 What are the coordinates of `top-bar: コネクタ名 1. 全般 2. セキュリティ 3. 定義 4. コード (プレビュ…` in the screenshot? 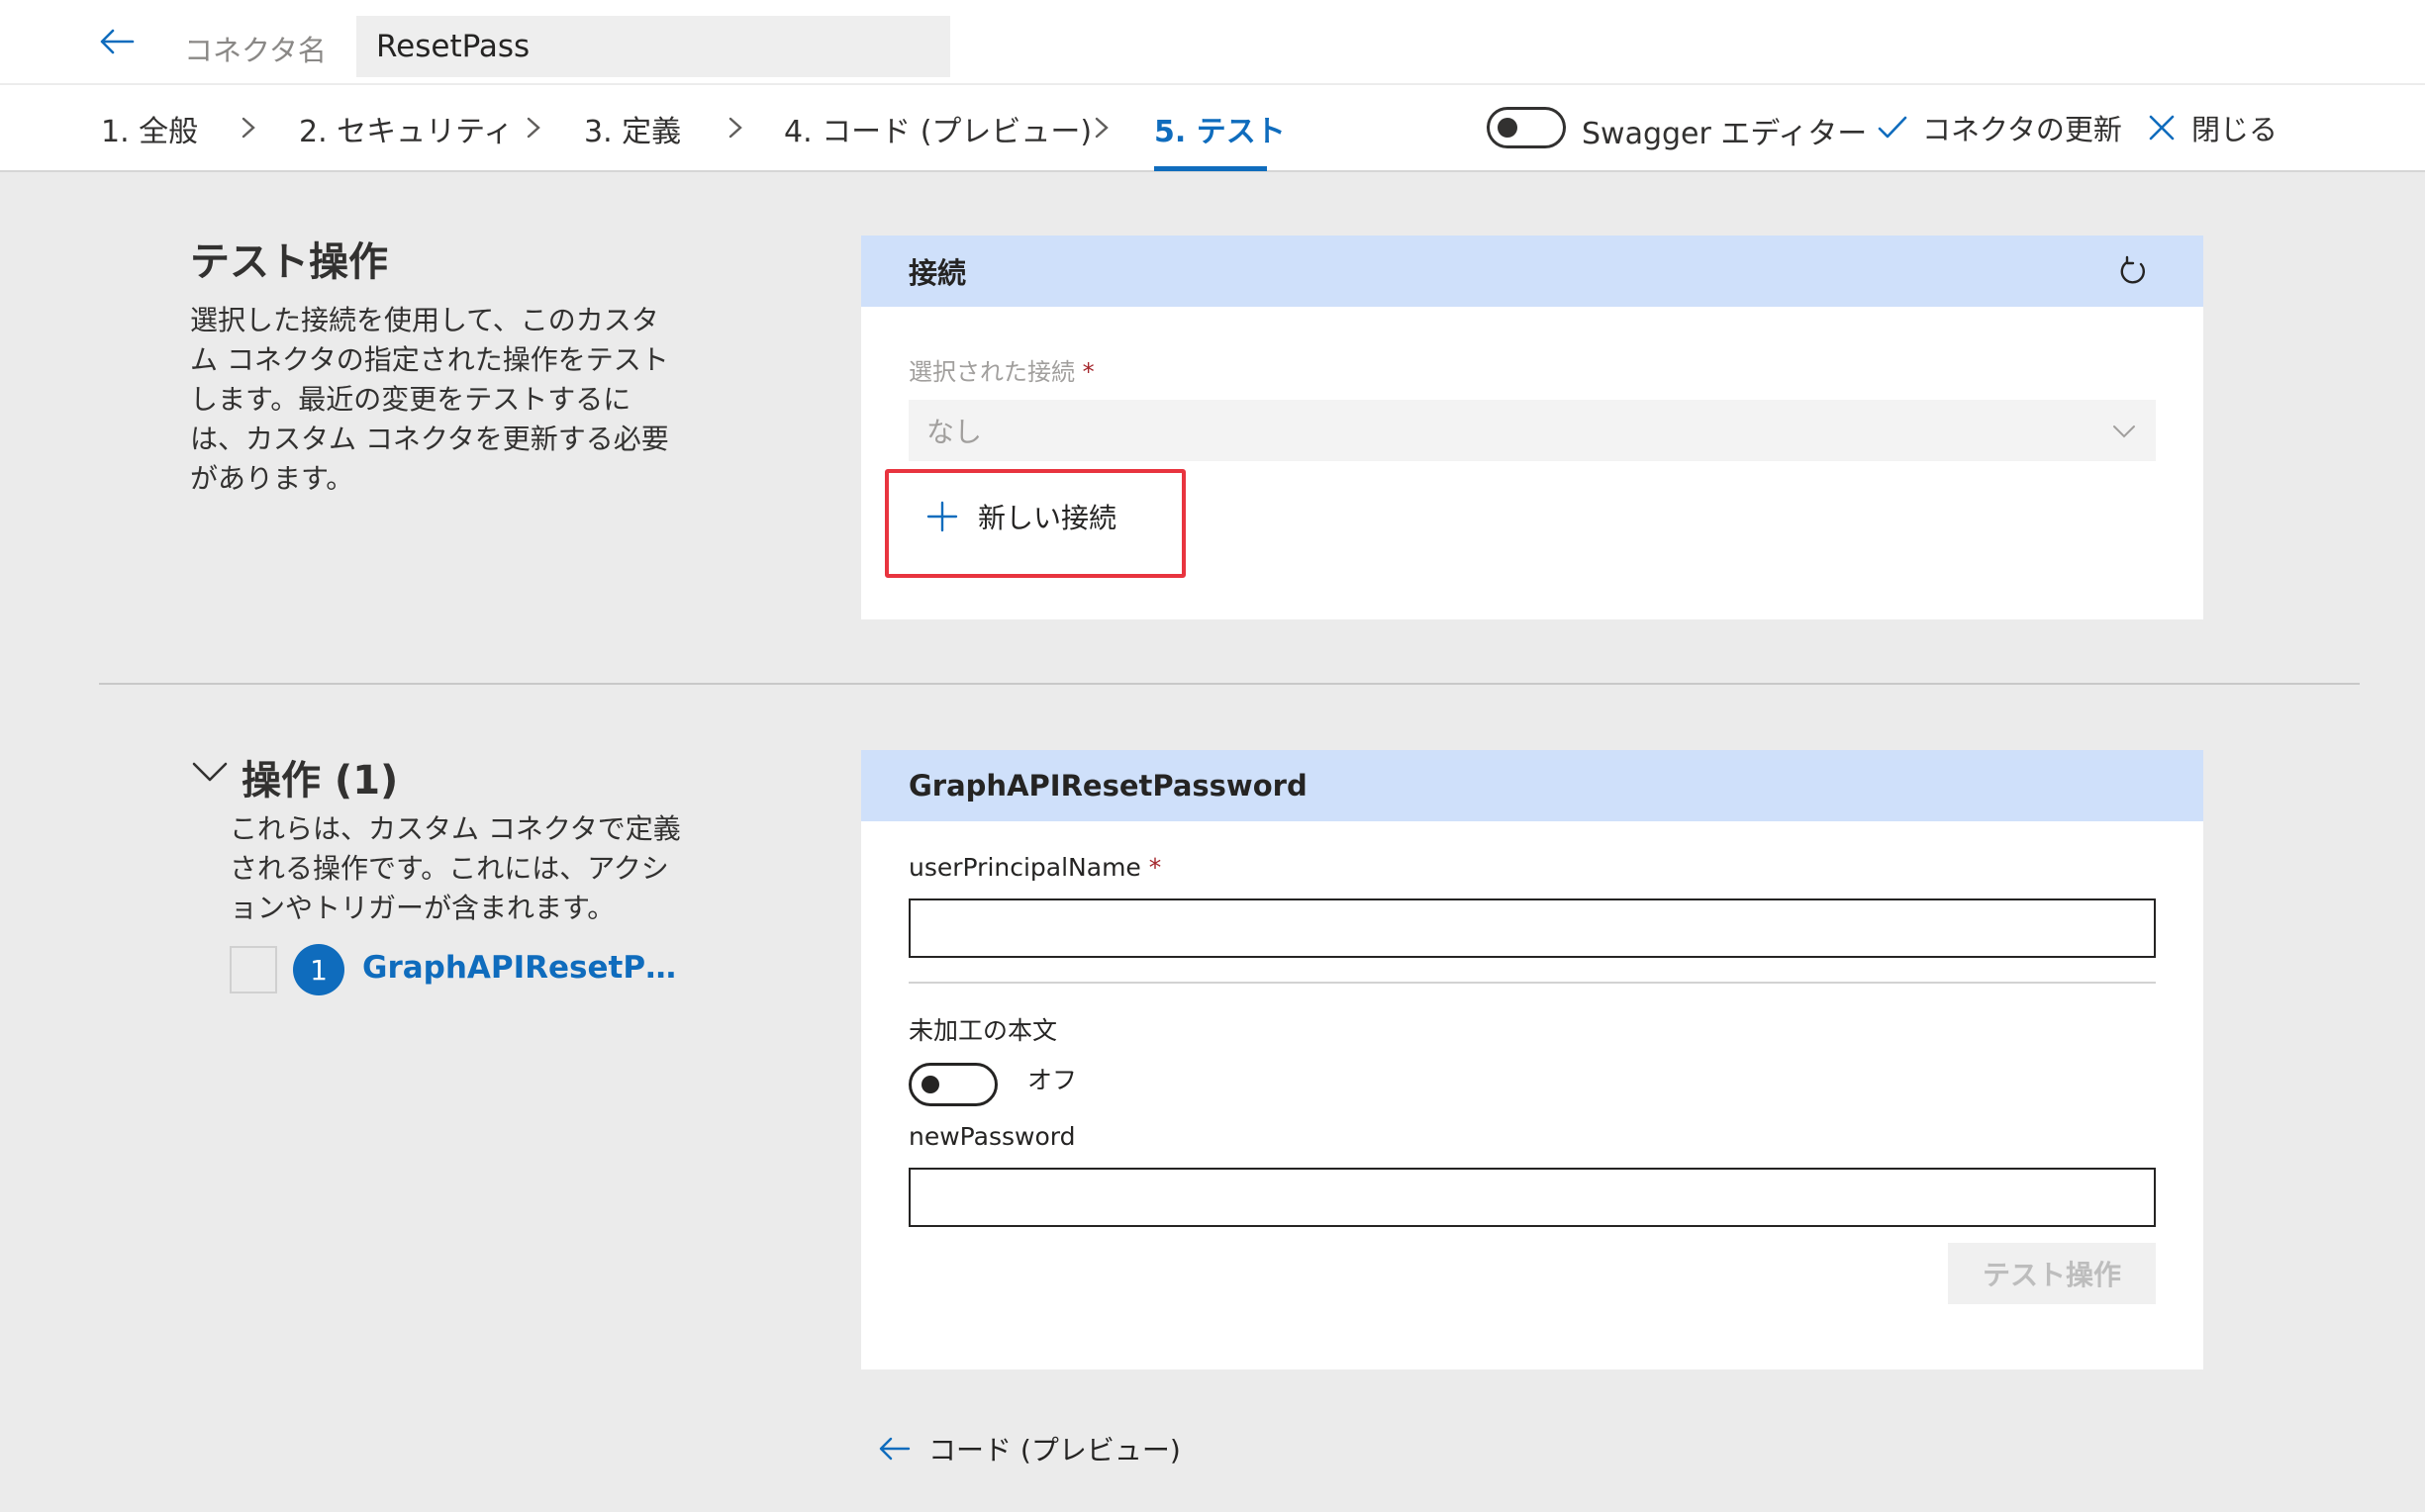 It's located at (1212, 86).